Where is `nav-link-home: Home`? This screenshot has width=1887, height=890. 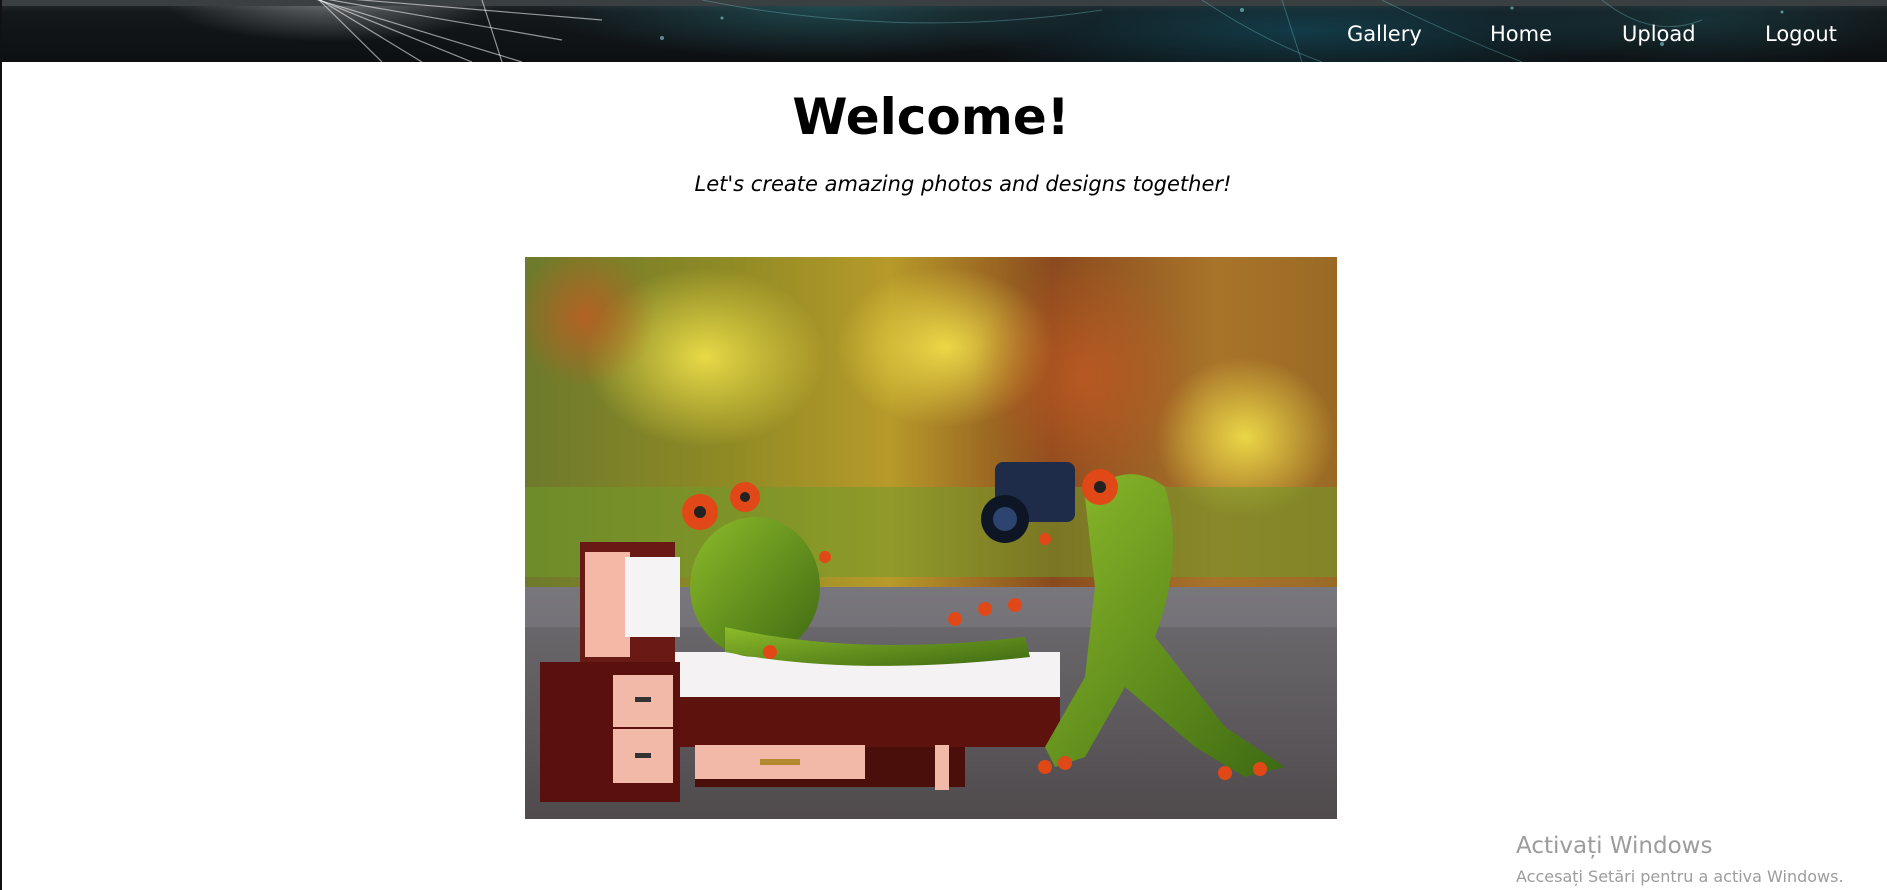
nav-link-home: Home is located at coordinates (1521, 34).